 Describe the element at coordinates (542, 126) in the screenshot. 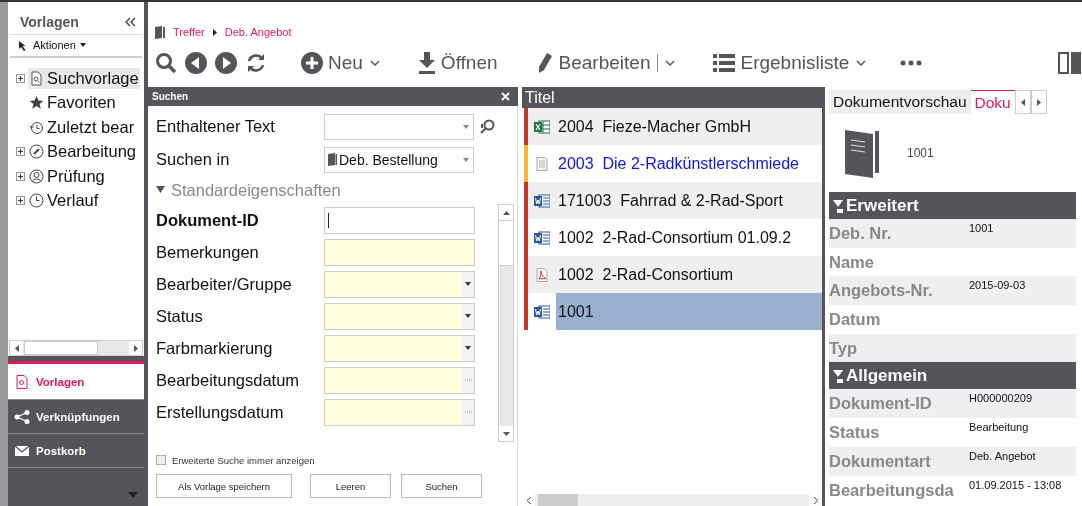

I see `spreadsheet-icon` at that location.